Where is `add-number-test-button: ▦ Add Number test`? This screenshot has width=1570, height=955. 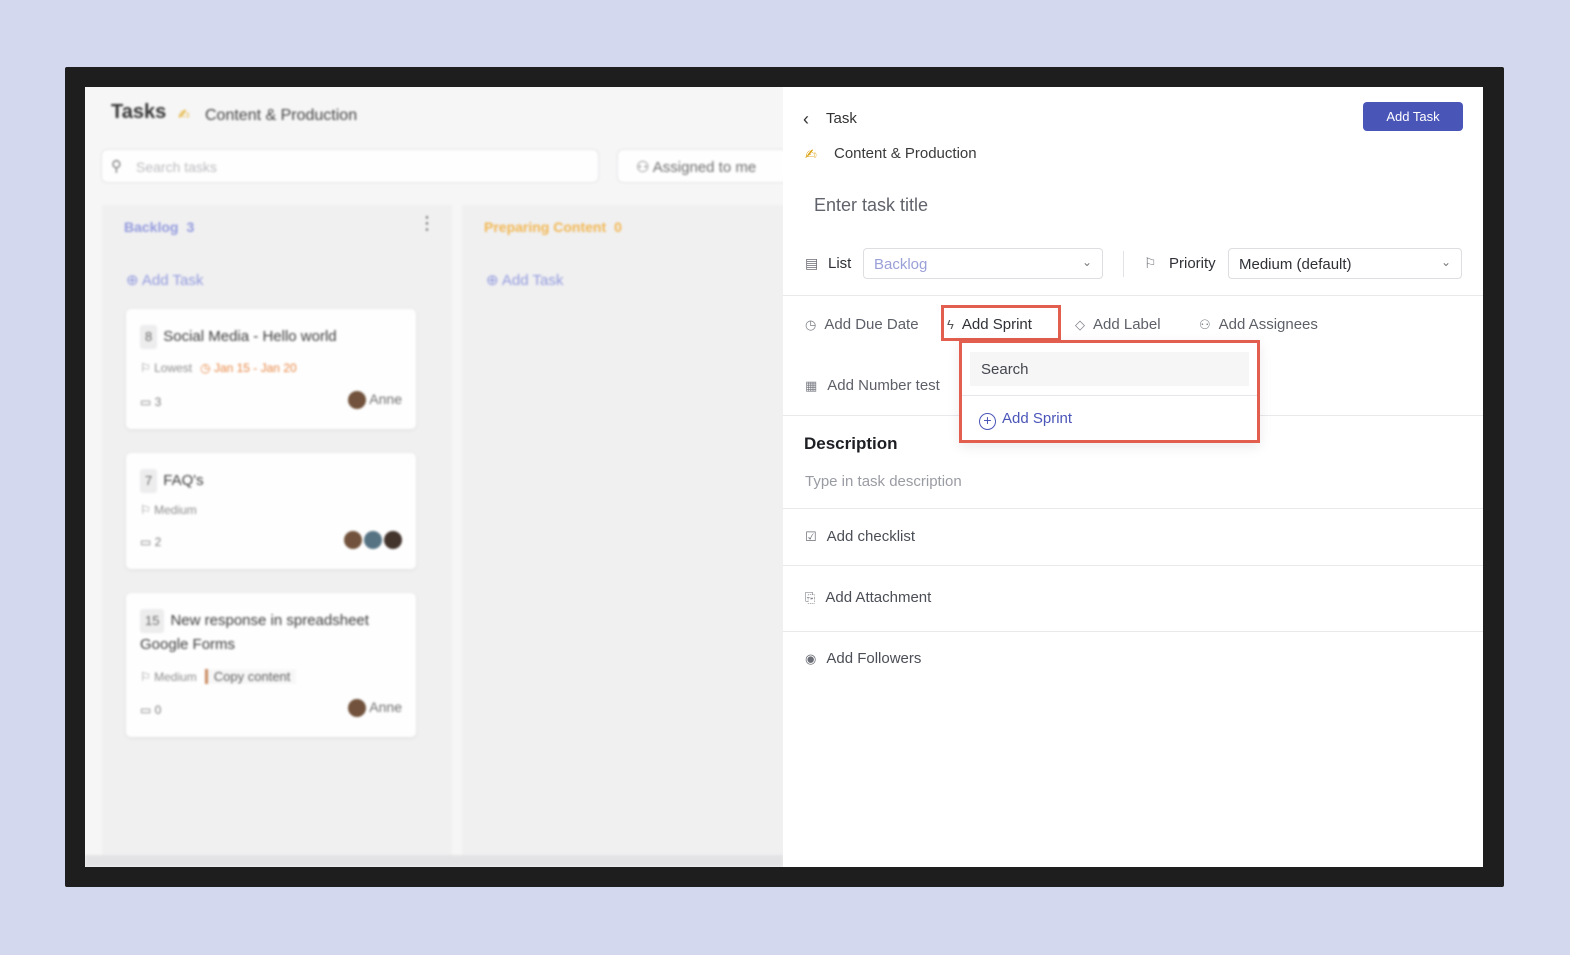 add-number-test-button: ▦ Add Number test is located at coordinates (872, 385).